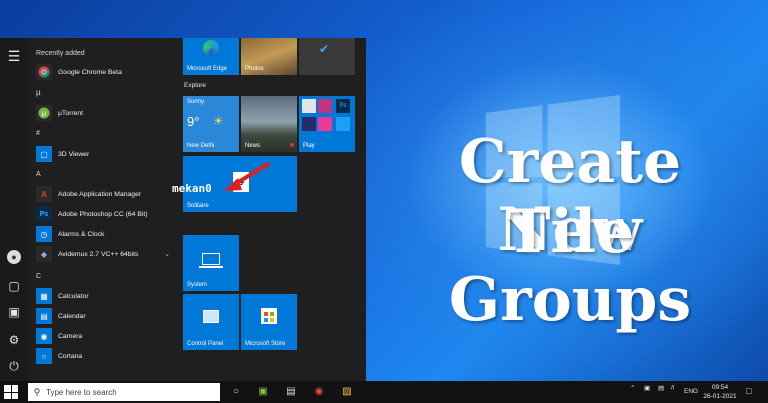 Image resolution: width=768 pixels, height=403 pixels. What do you see at coordinates (247, 176) in the screenshot?
I see `red-arrow-icon` at bounding box center [247, 176].